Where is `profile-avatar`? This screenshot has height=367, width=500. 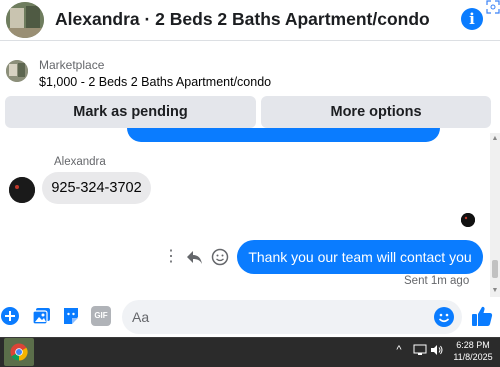 profile-avatar is located at coordinates (25, 20).